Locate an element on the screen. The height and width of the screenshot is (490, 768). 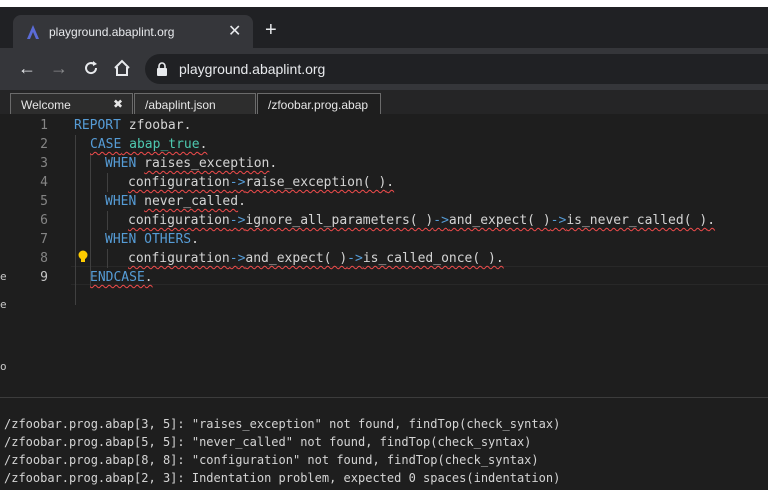
code-line: 3 WHEN raises_exception. is located at coordinates (384, 163).